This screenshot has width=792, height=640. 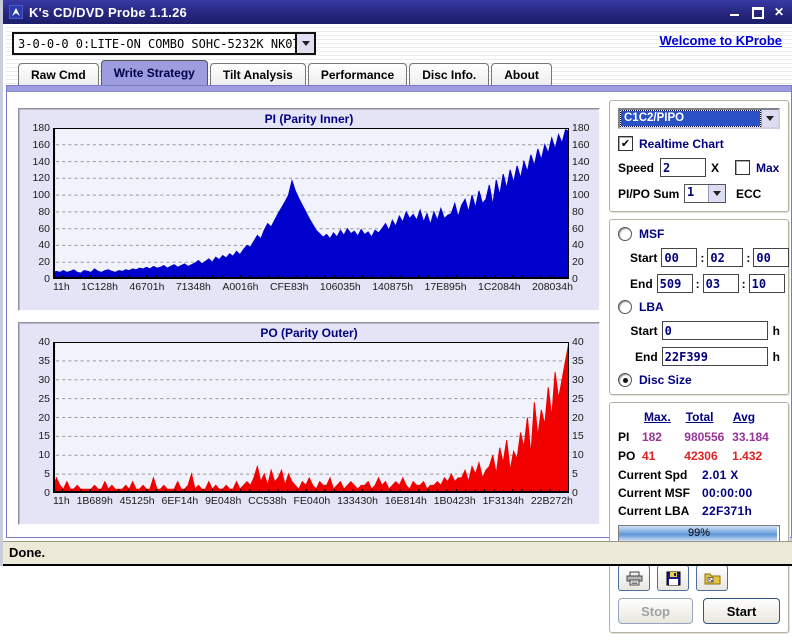 What do you see at coordinates (267, 501) in the screenshot?
I see `x-tick-label: CC538h` at bounding box center [267, 501].